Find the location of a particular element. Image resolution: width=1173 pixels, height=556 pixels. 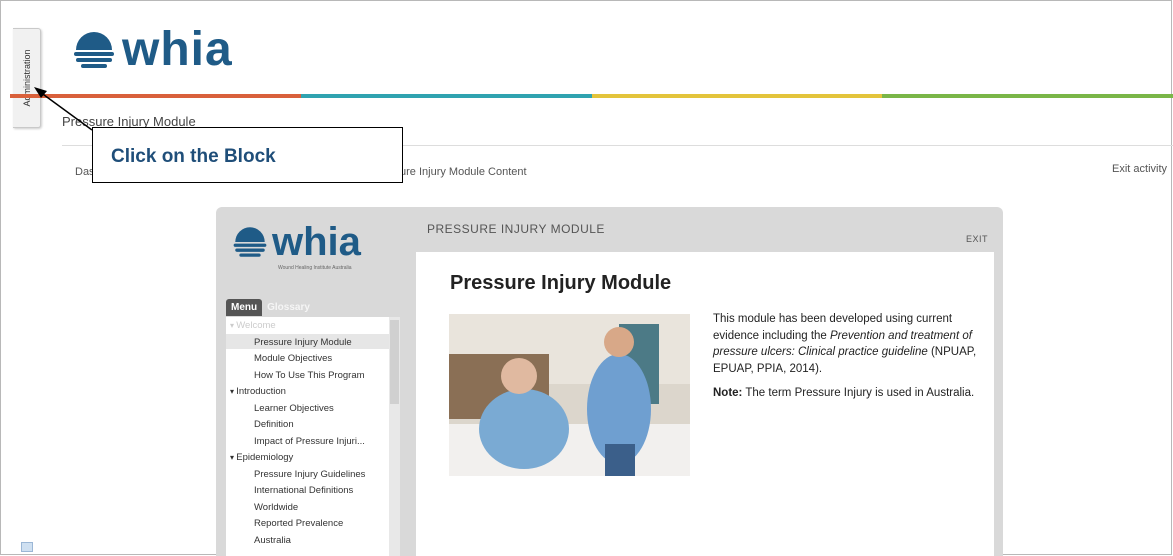

menu-item: Australia is located at coordinates (272, 540).